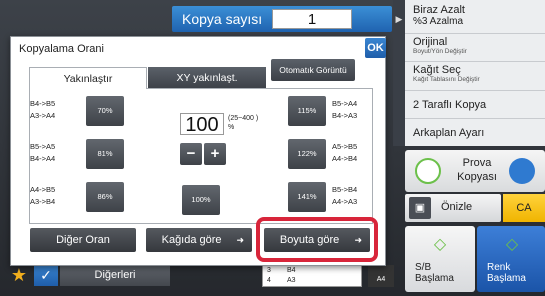 The image size is (545, 296). I want to click on plus-button: +, so click(215, 154).